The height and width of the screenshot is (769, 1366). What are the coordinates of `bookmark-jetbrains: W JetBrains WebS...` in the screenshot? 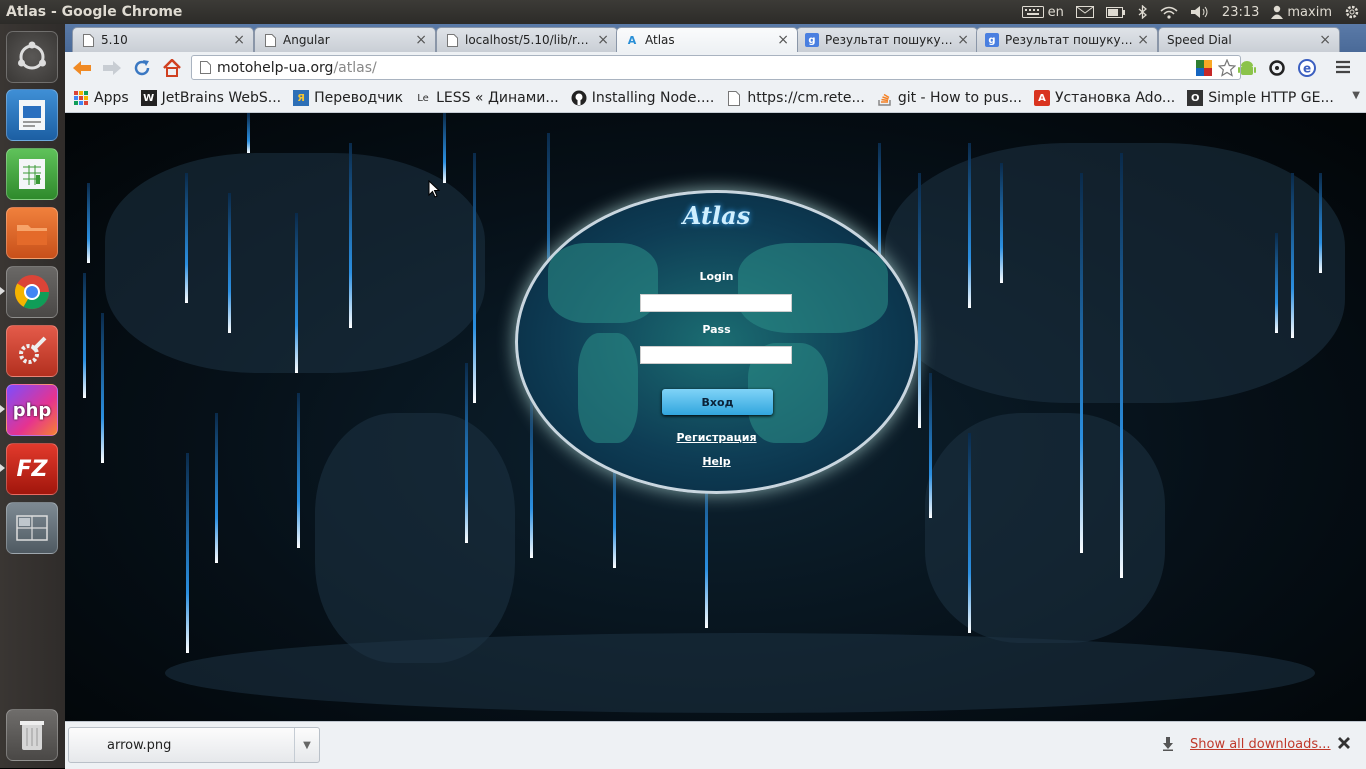 It's located at (210, 98).